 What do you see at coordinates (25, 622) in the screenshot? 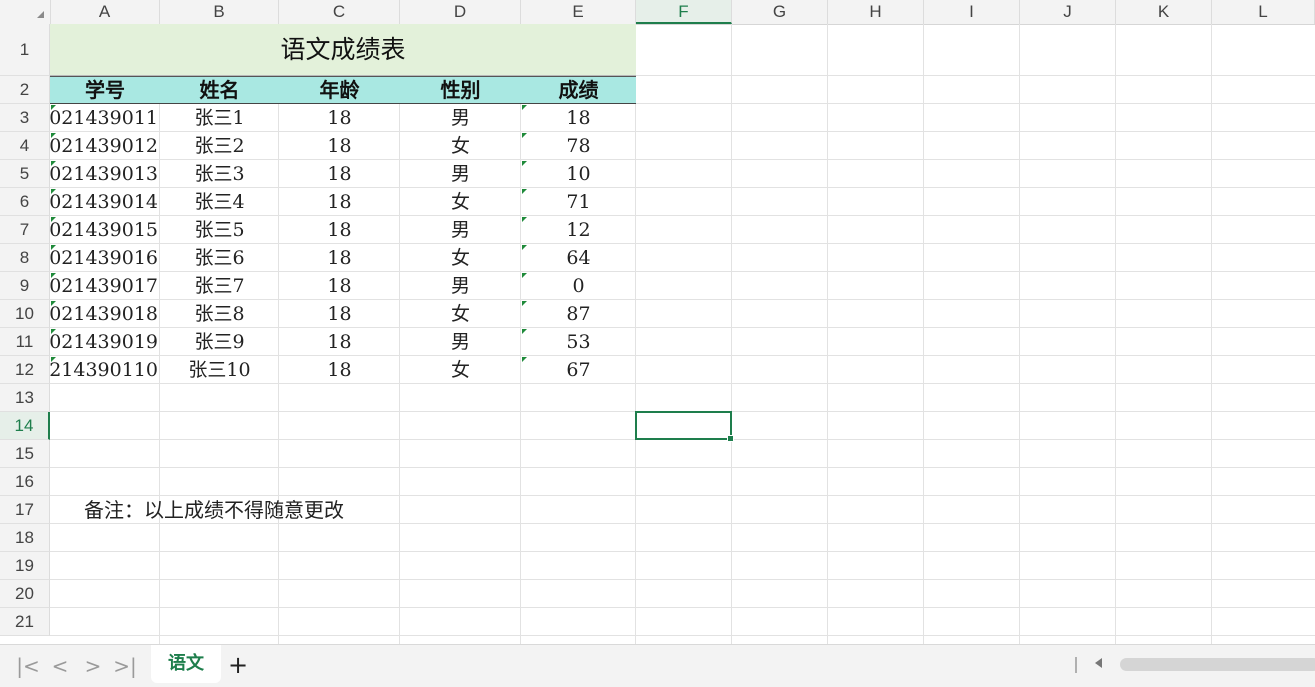
I see `row-header-21: 21` at bounding box center [25, 622].